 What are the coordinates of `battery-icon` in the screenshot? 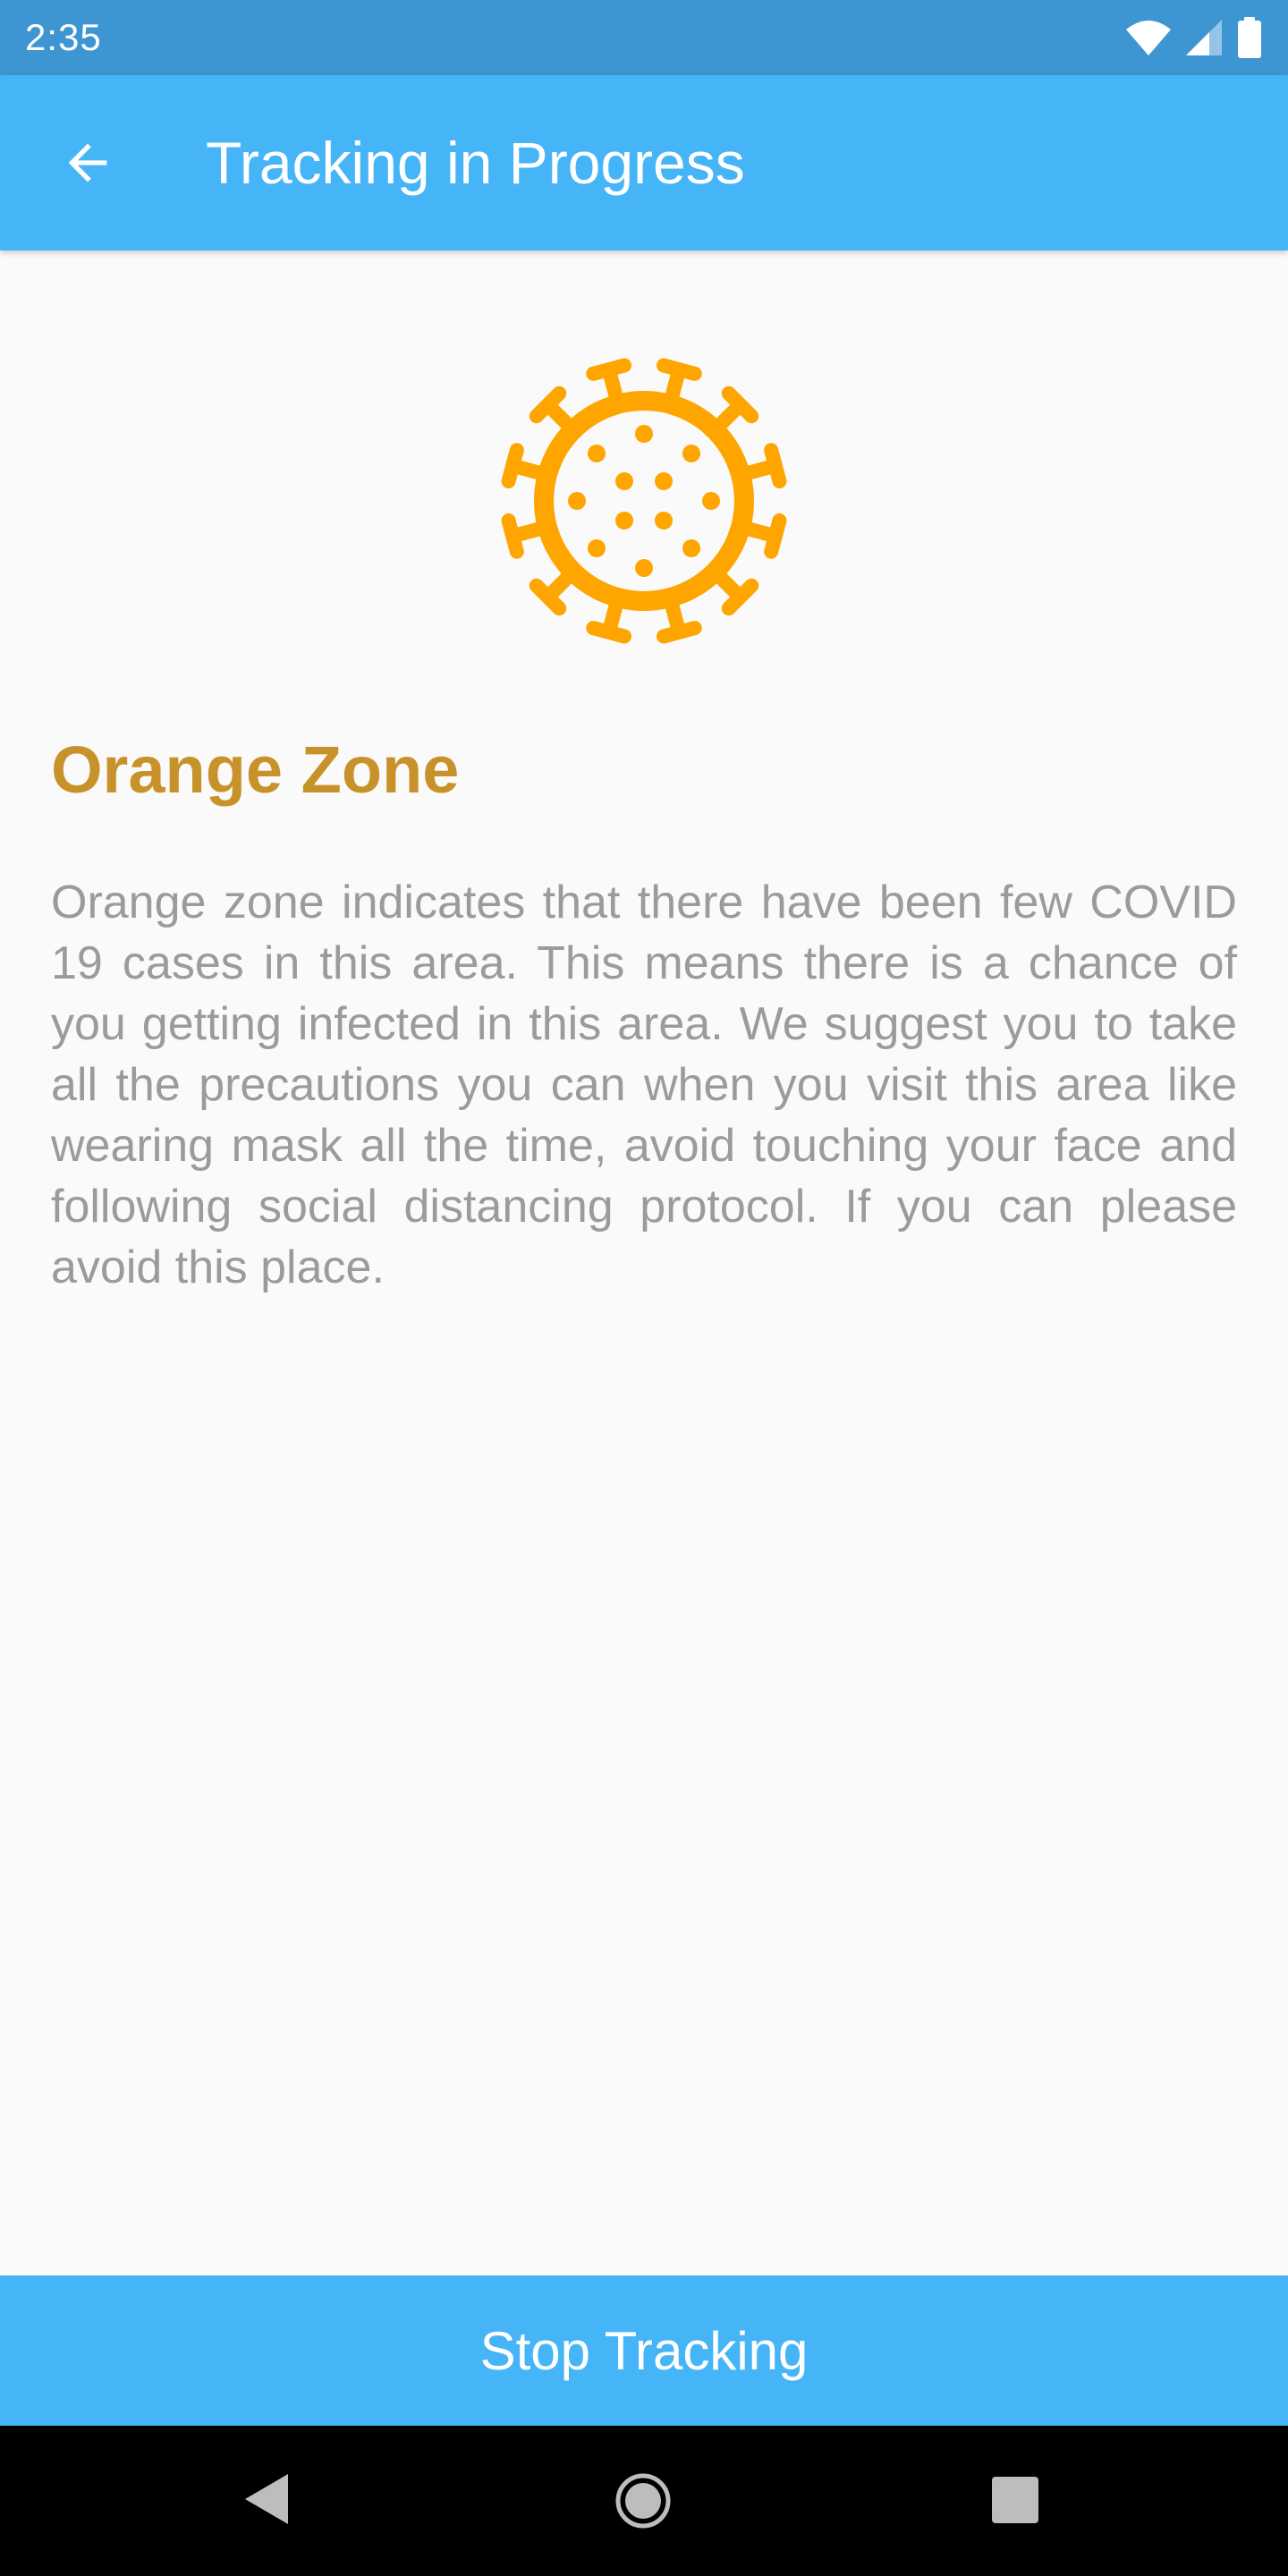 It's located at (1249, 37).